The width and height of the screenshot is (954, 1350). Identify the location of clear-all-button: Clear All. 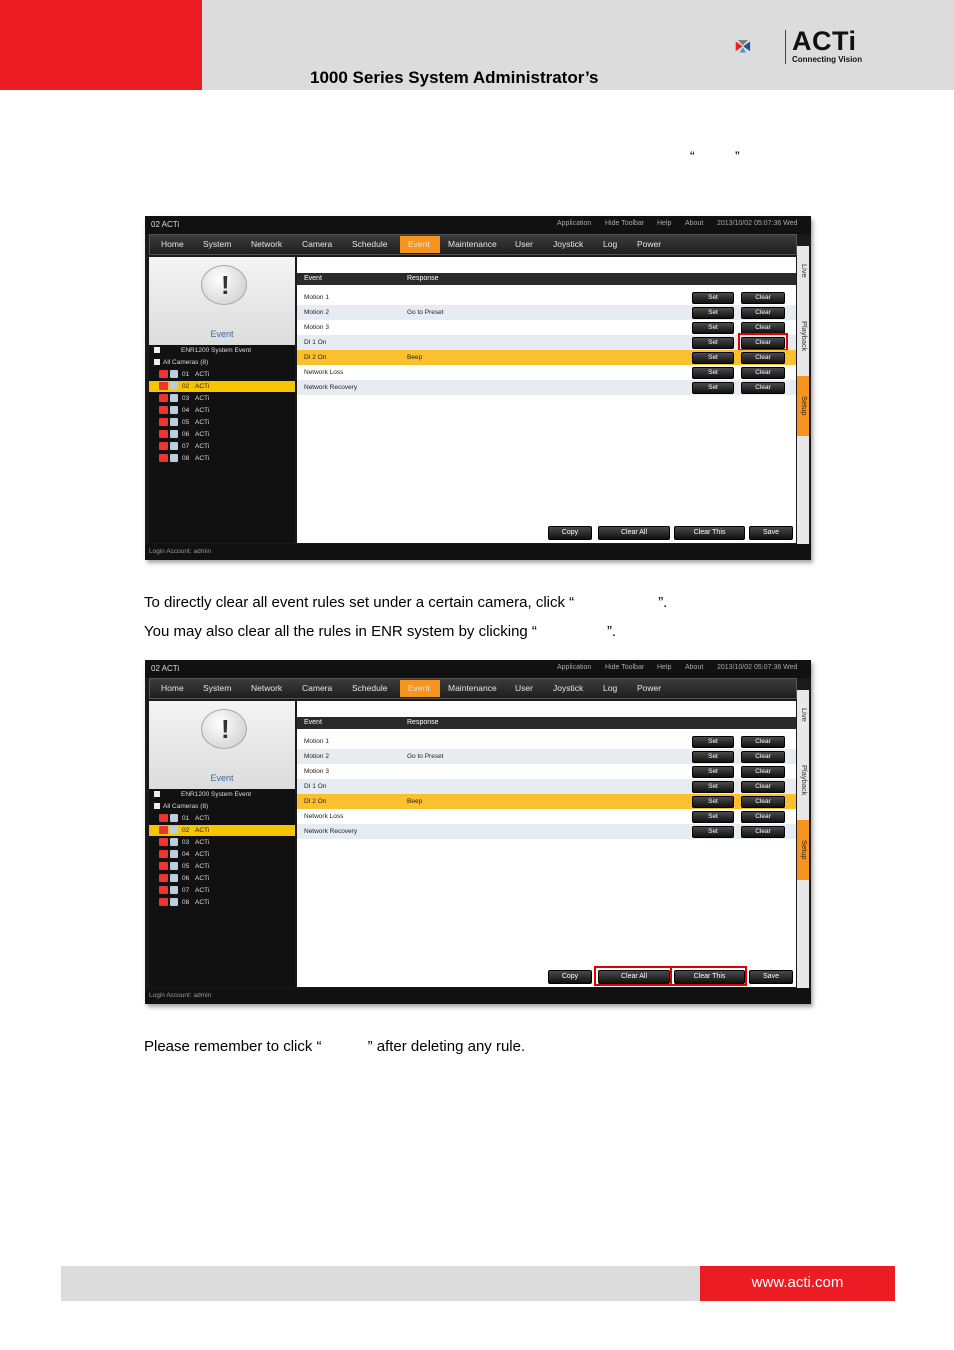
(634, 533).